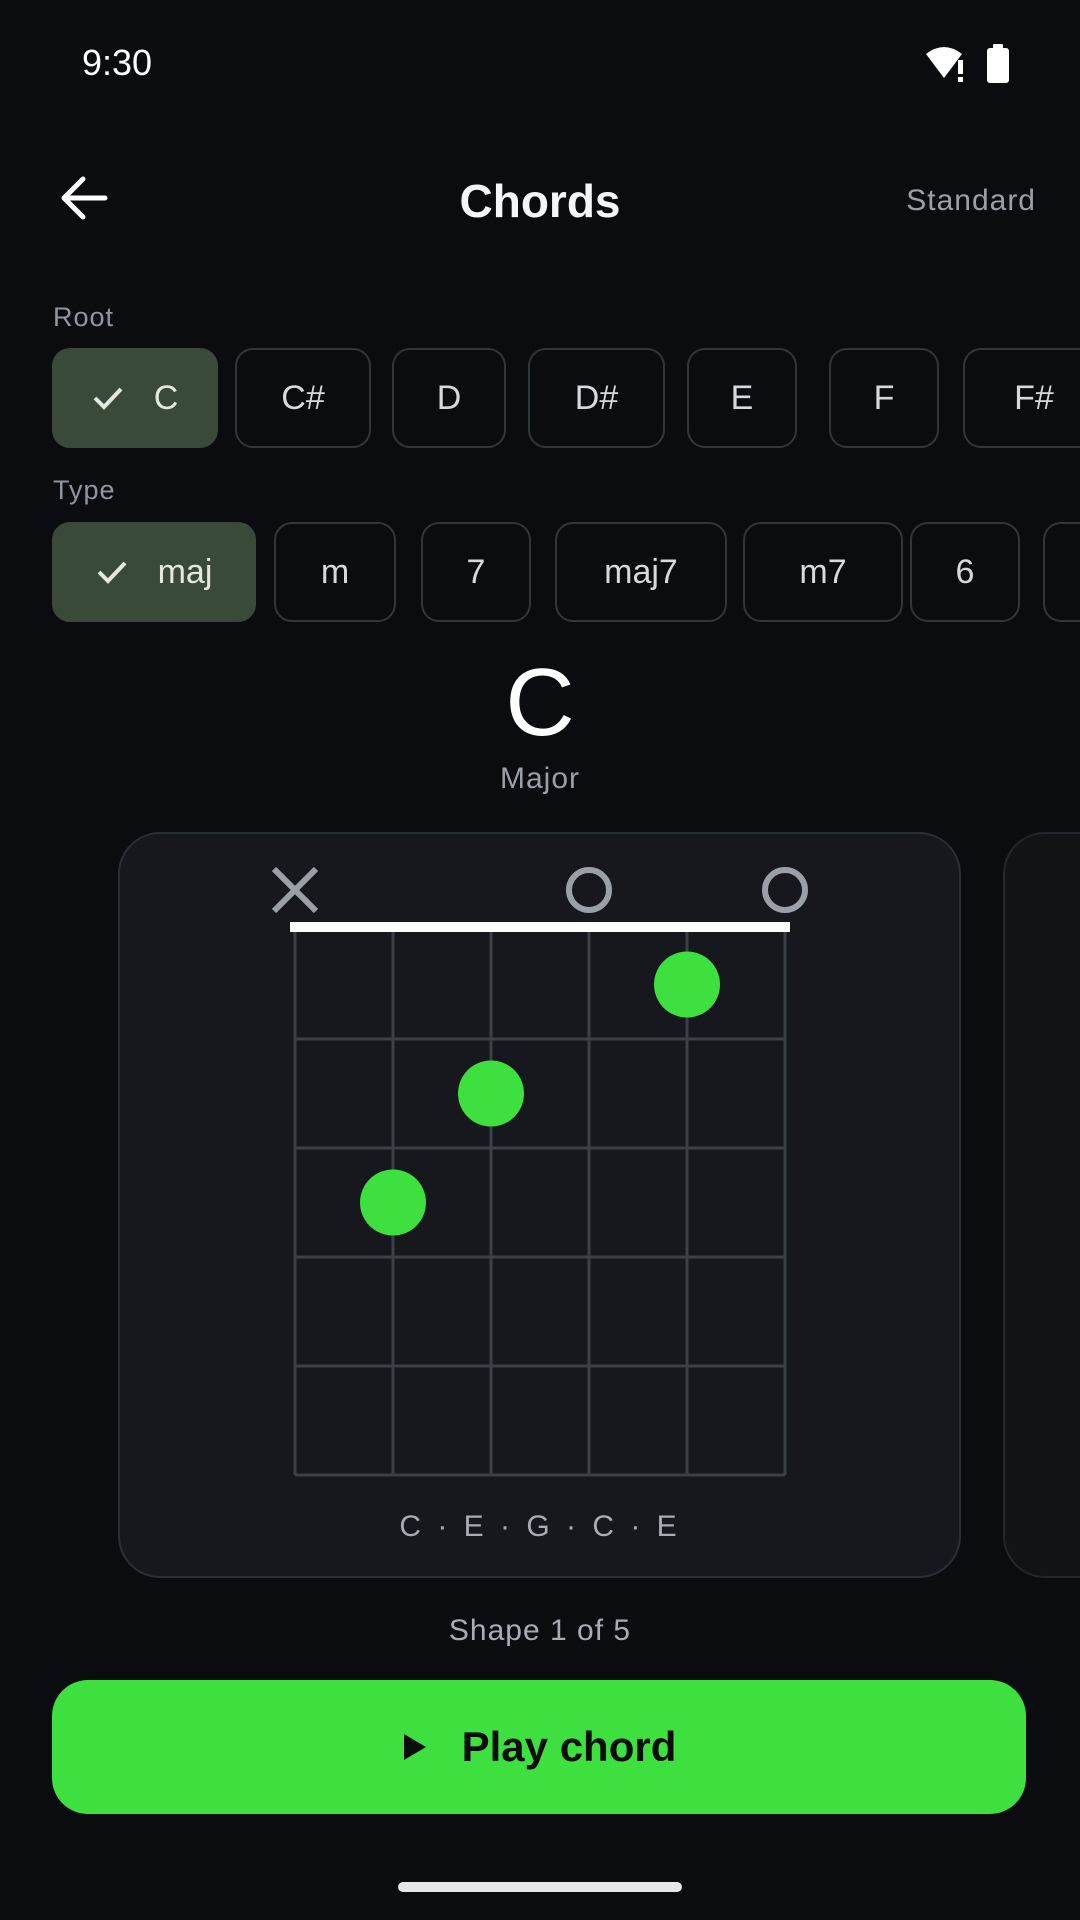 The width and height of the screenshot is (1080, 1920). I want to click on muted-string-marker, so click(295, 890).